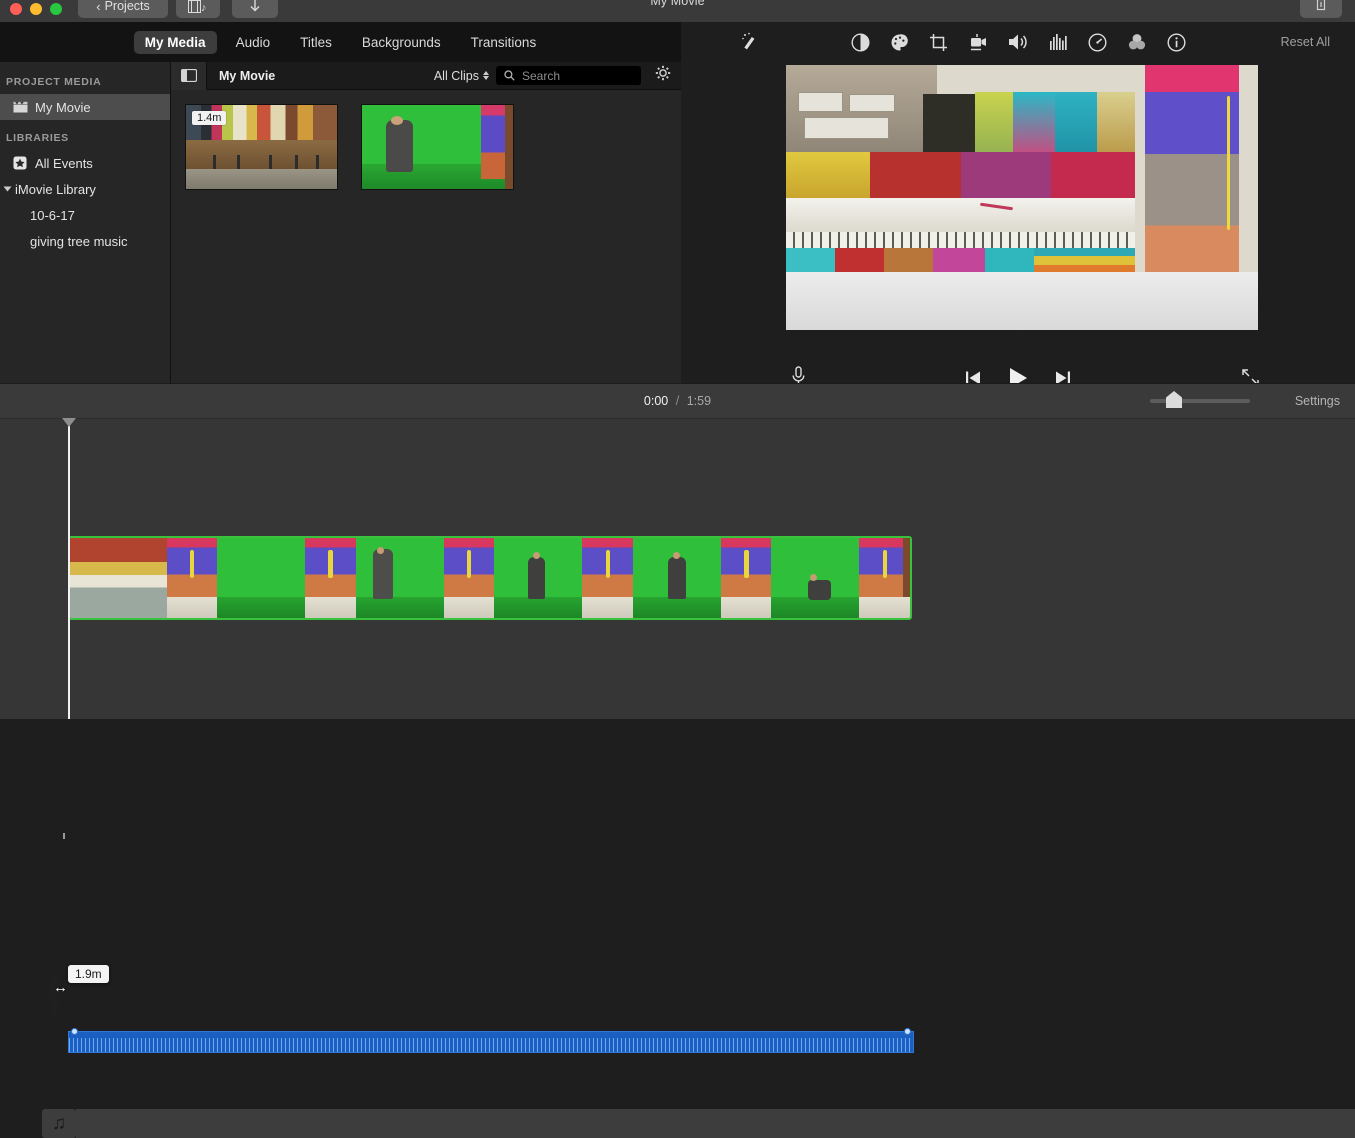 The image size is (1355, 1138). I want to click on media-clip-thumbnail: 1.4m, so click(261, 147).